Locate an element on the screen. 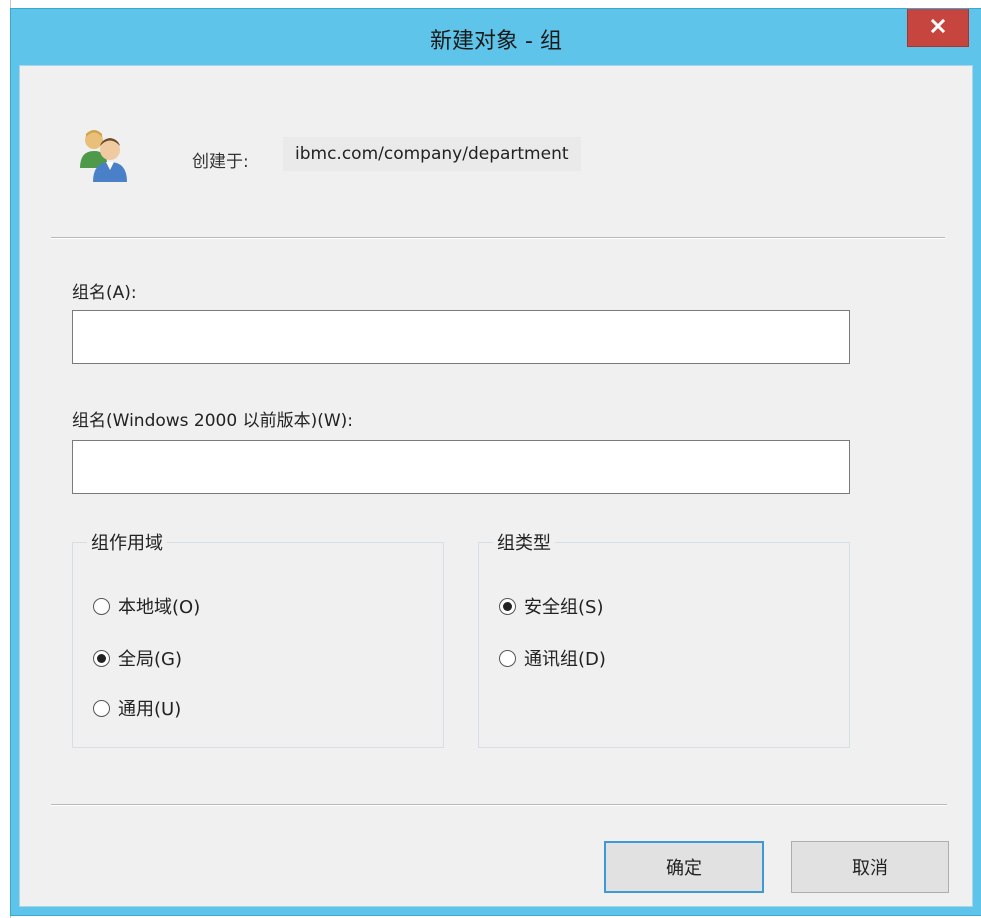 The width and height of the screenshot is (981, 918). group-type-box: 组类型 安全组(S) 通讯组(D) is located at coordinates (664, 638).